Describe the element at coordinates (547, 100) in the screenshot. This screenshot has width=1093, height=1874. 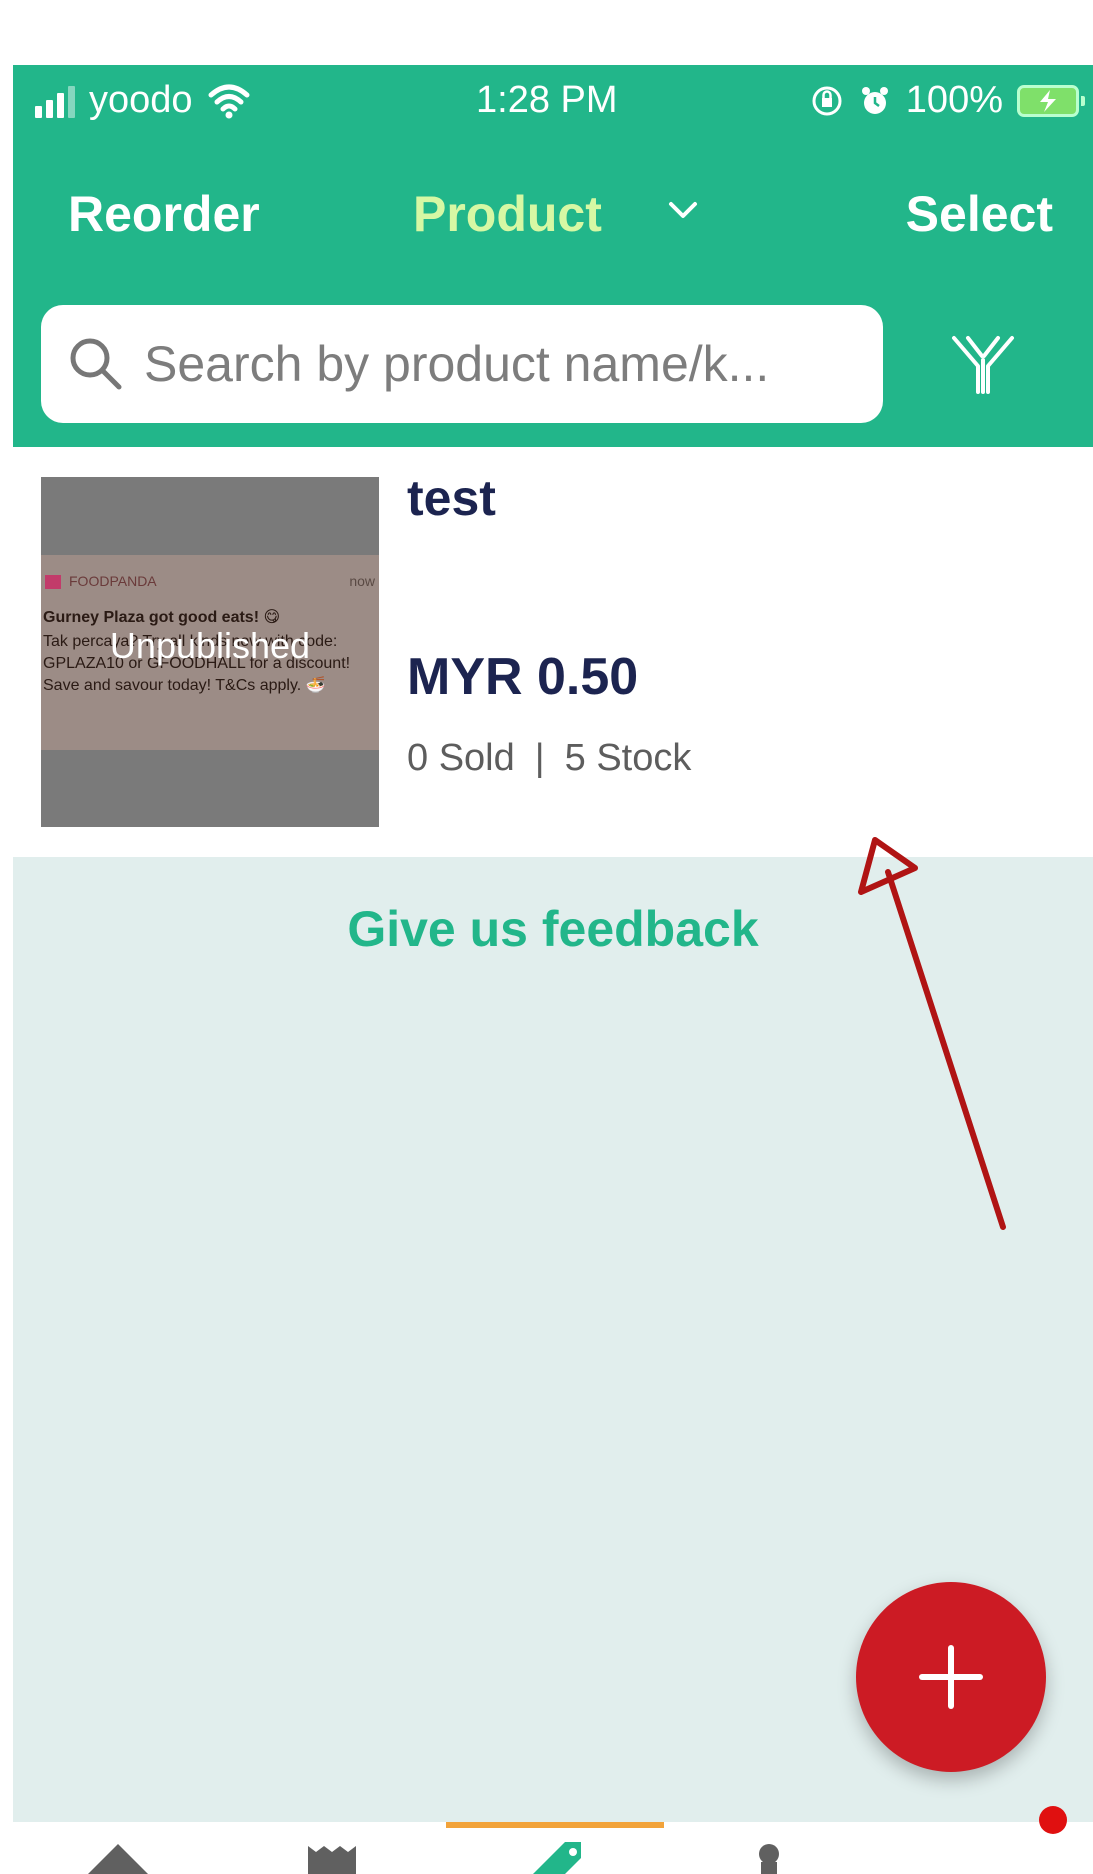
I see `status-time: 1:28 PM` at that location.